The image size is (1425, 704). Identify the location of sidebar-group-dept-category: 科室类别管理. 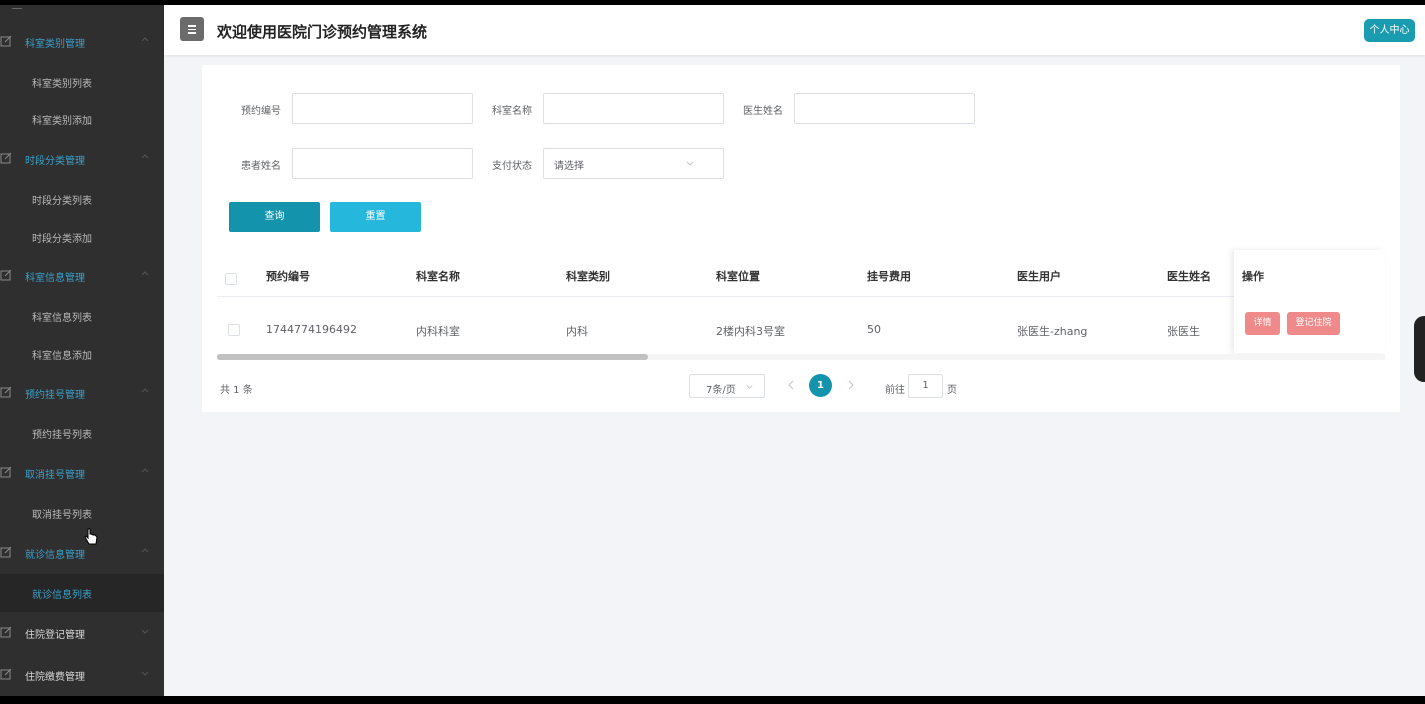
(82, 42).